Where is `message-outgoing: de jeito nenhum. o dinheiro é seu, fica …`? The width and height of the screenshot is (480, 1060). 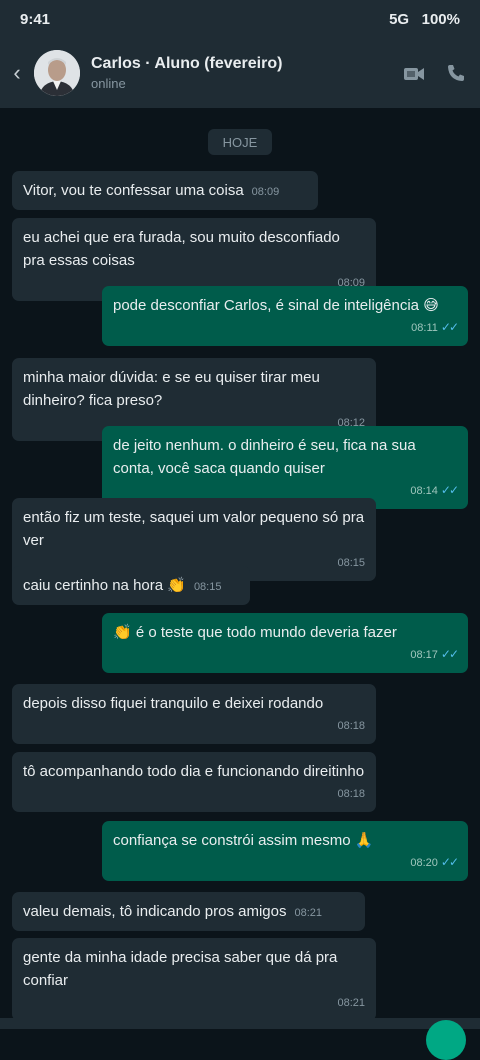 message-outgoing: de jeito nenhum. o dinheiro é seu, fica … is located at coordinates (285, 467).